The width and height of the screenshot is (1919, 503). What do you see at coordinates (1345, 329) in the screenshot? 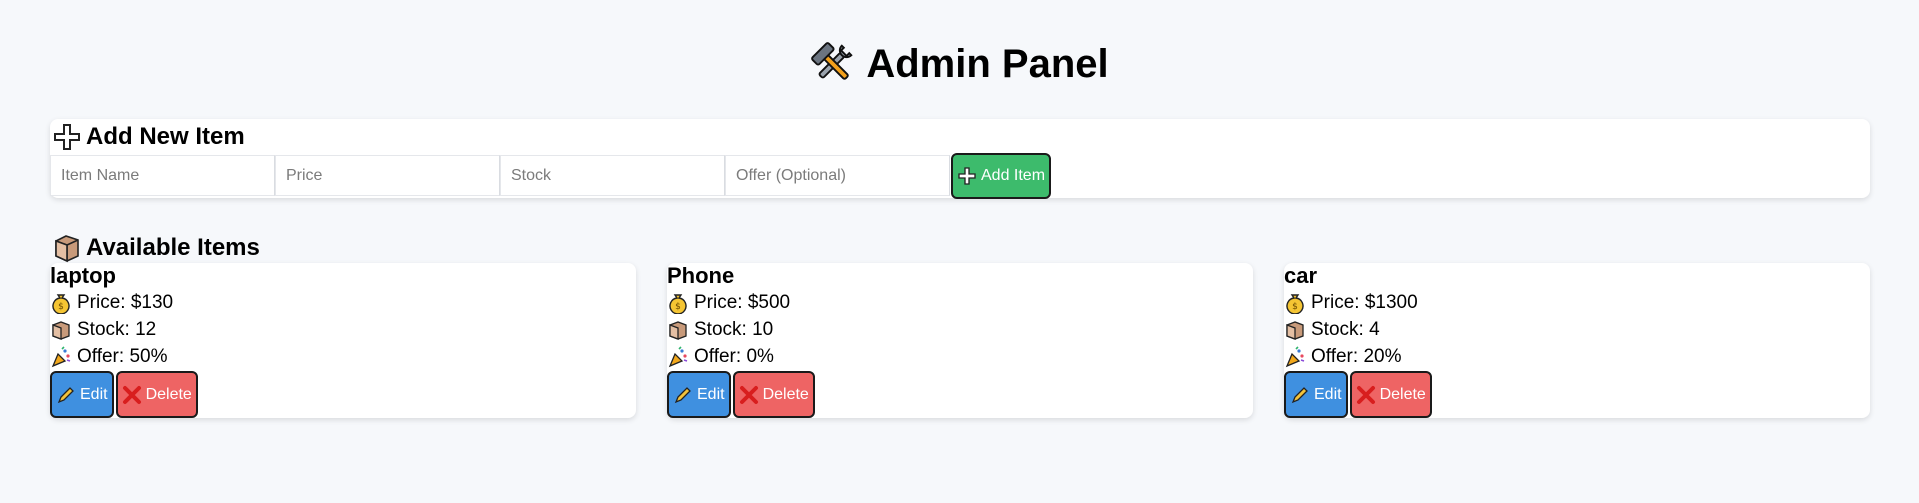
I see `item-stock-text: Stock: 4` at bounding box center [1345, 329].